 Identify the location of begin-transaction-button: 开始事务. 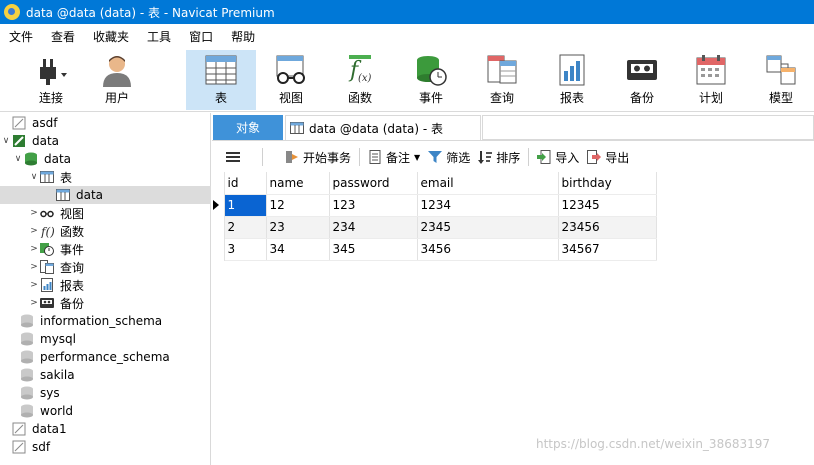
(318, 157).